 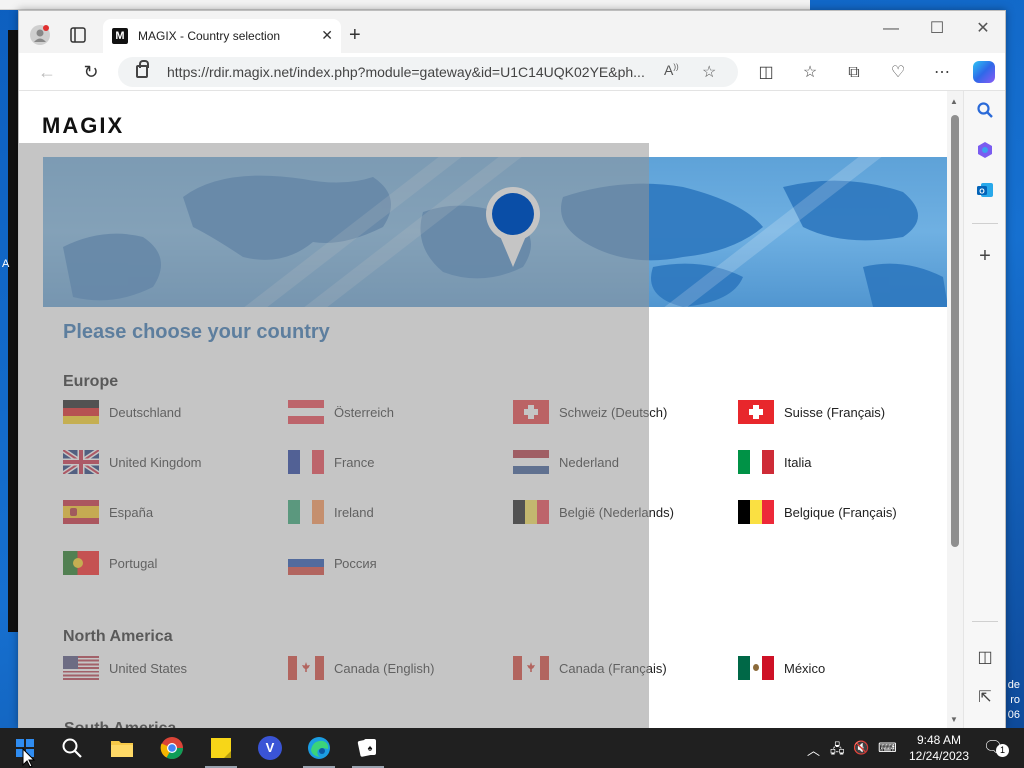 I want to click on refresh-icon: ↻, so click(x=91, y=72).